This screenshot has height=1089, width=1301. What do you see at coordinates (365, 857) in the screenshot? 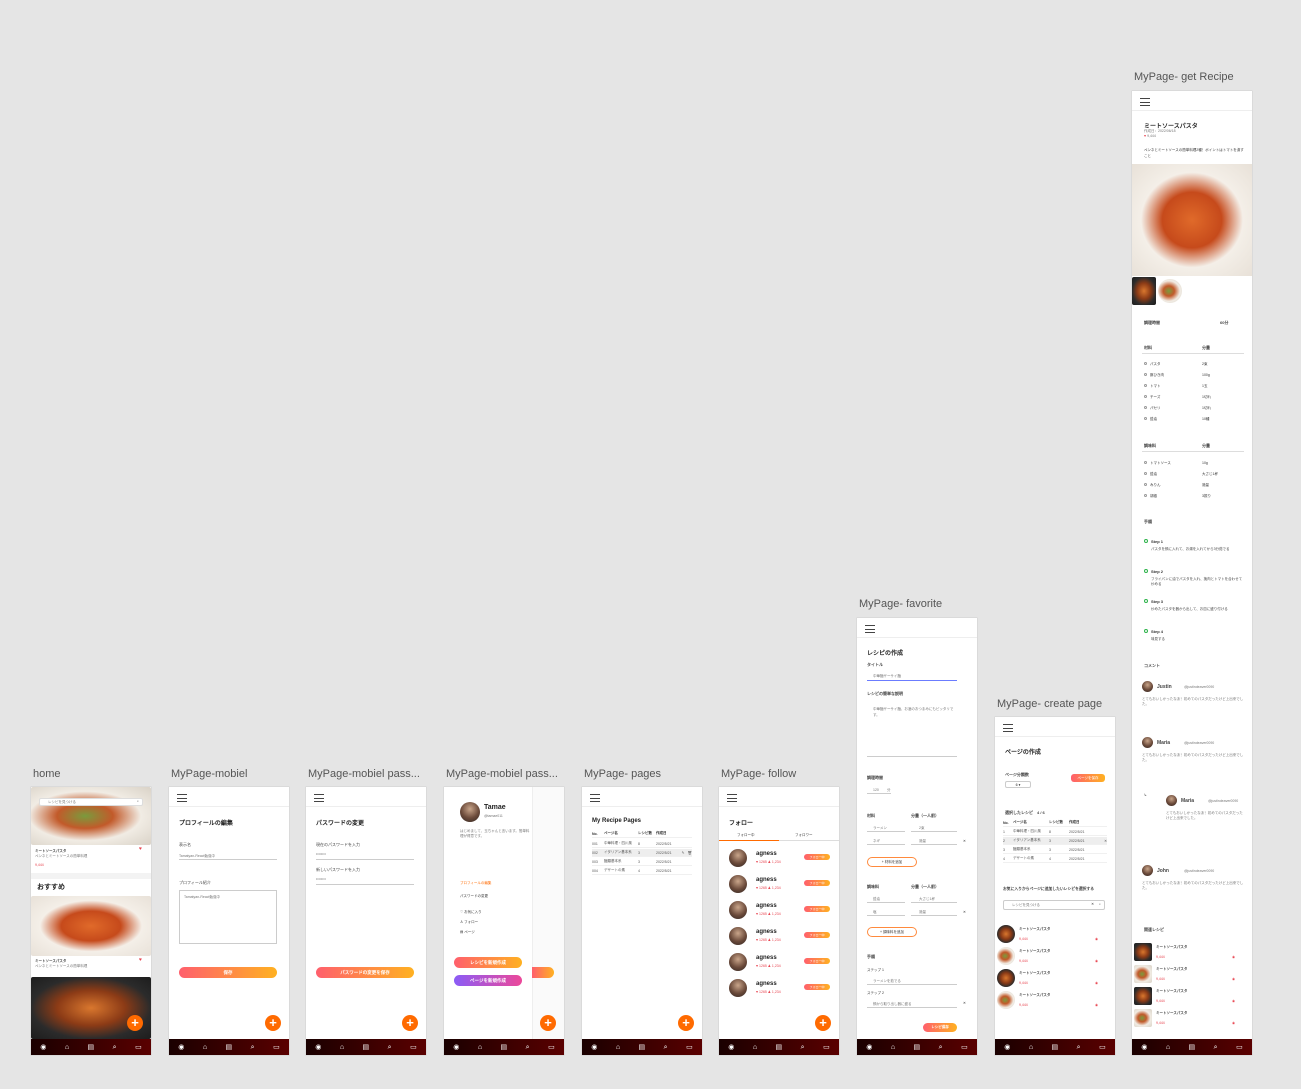
I see `current-password-field` at bounding box center [365, 857].